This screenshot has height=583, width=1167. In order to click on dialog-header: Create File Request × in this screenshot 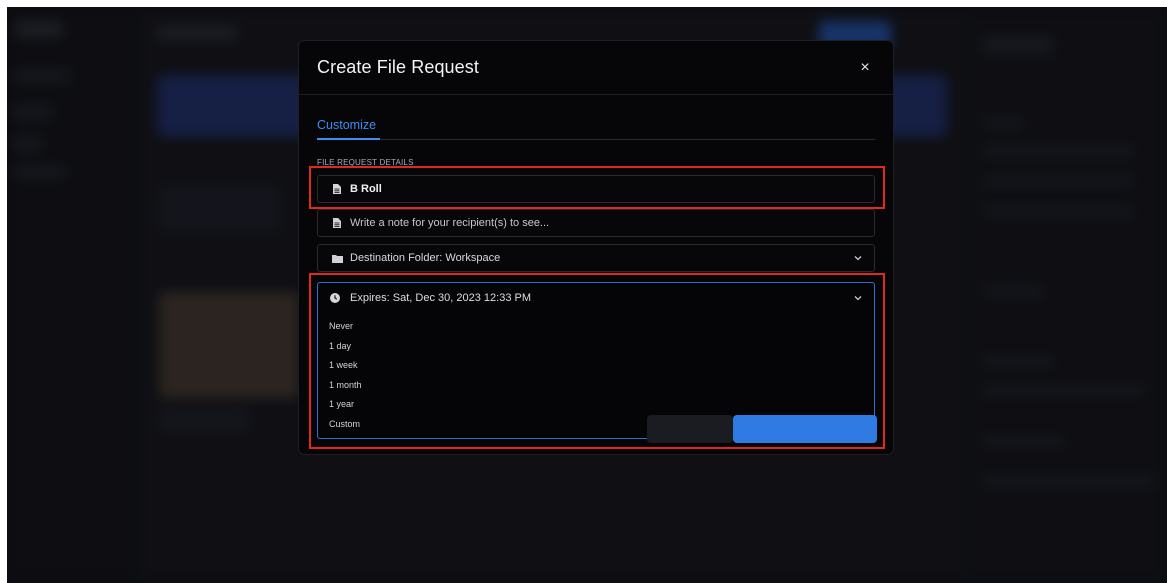, I will do `click(596, 68)`.